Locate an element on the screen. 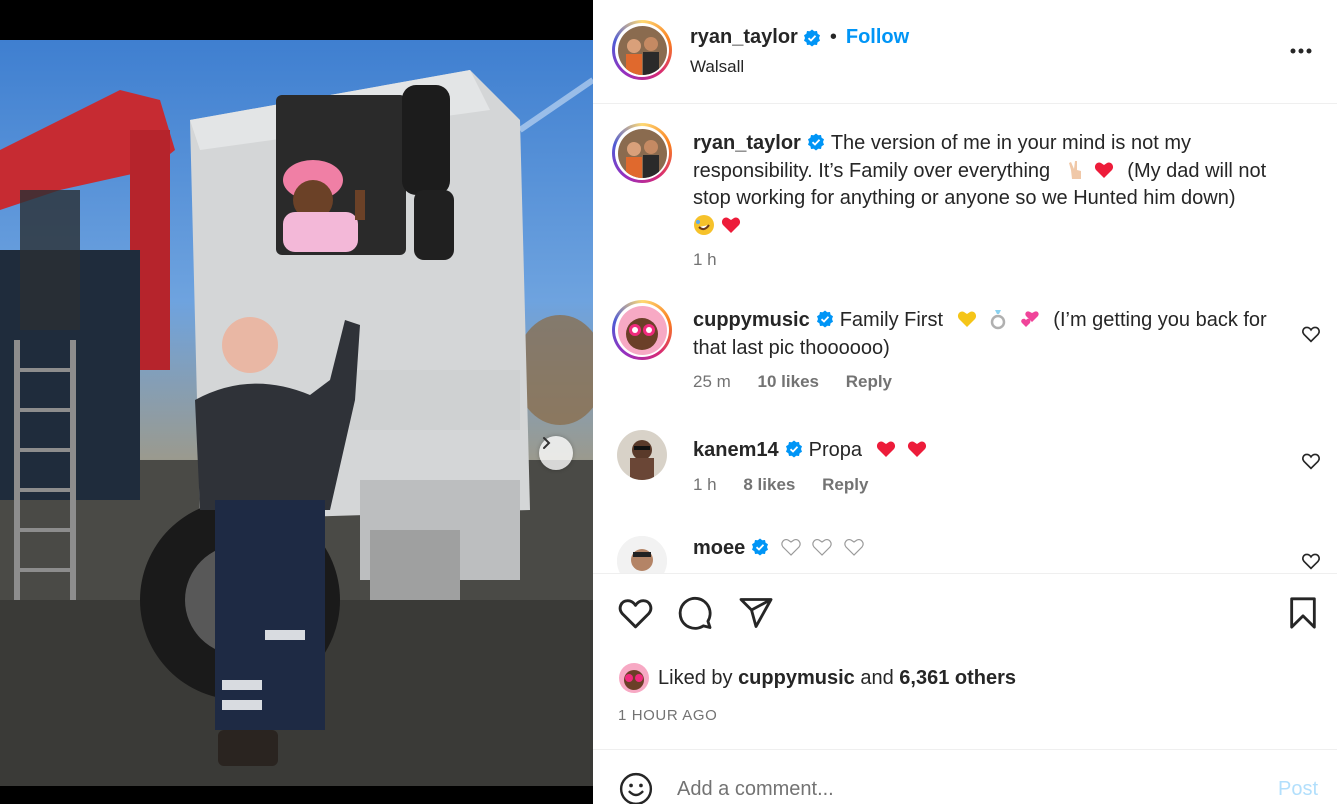 The height and width of the screenshot is (804, 1337). comment-text: kanem14 Propa is located at coordinates (993, 451).